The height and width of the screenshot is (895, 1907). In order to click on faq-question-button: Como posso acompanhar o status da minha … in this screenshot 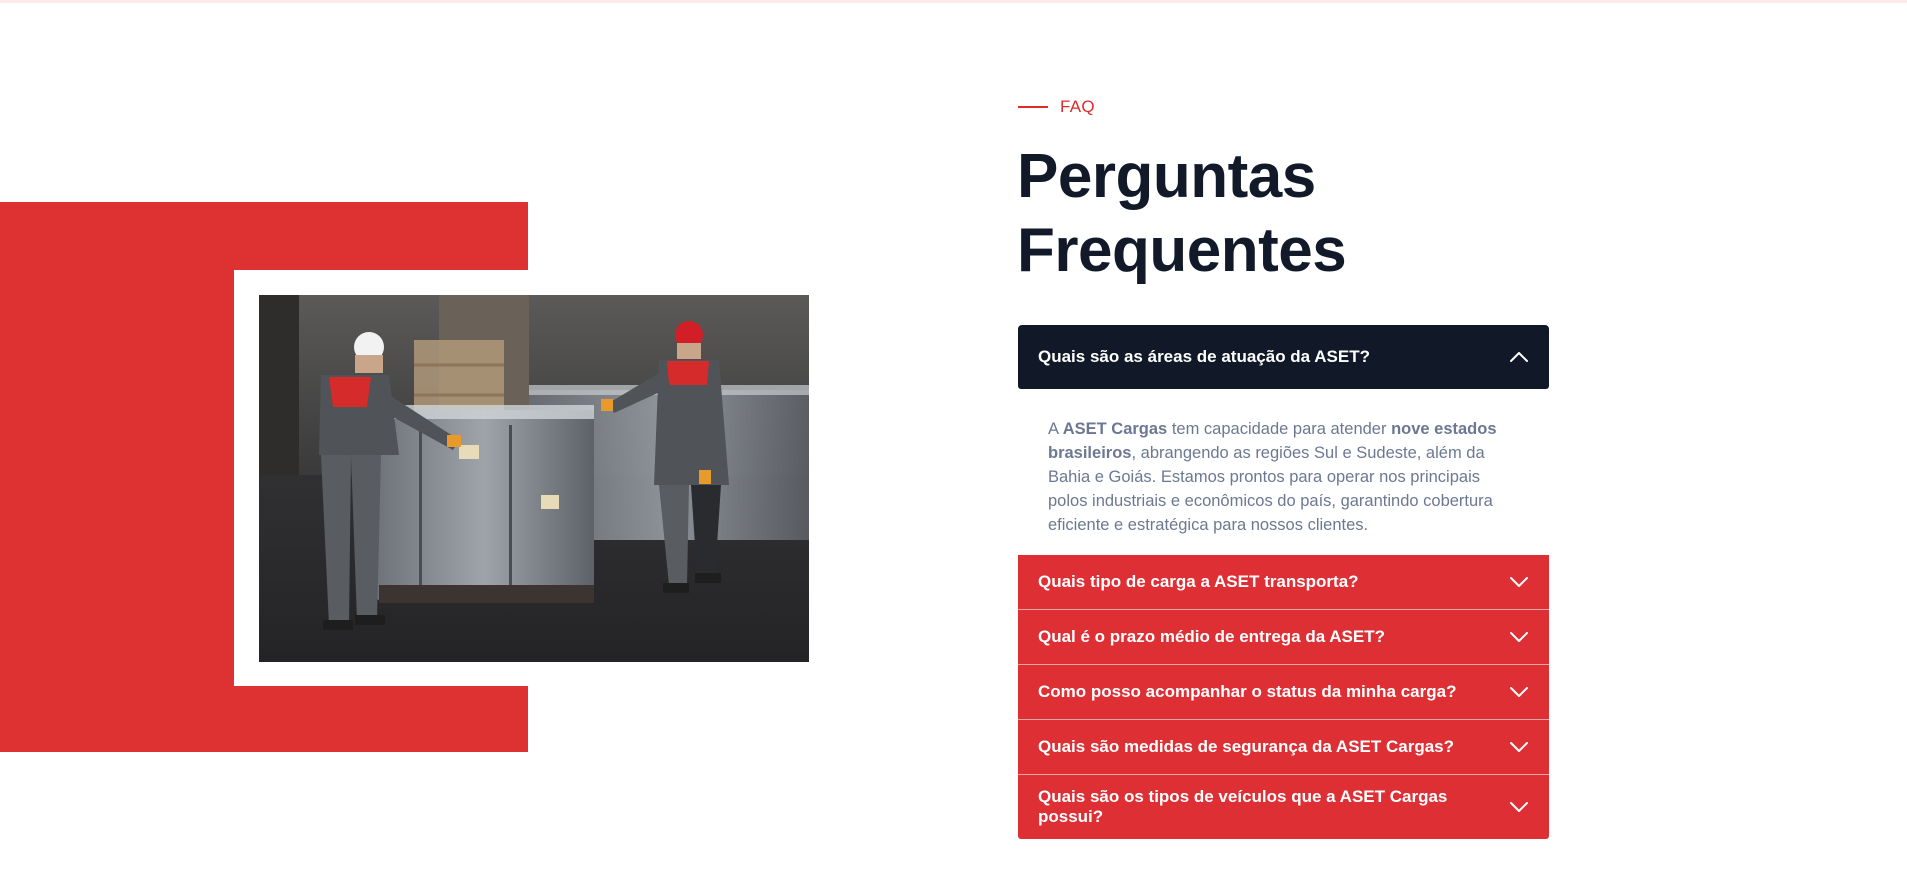, I will do `click(1283, 692)`.